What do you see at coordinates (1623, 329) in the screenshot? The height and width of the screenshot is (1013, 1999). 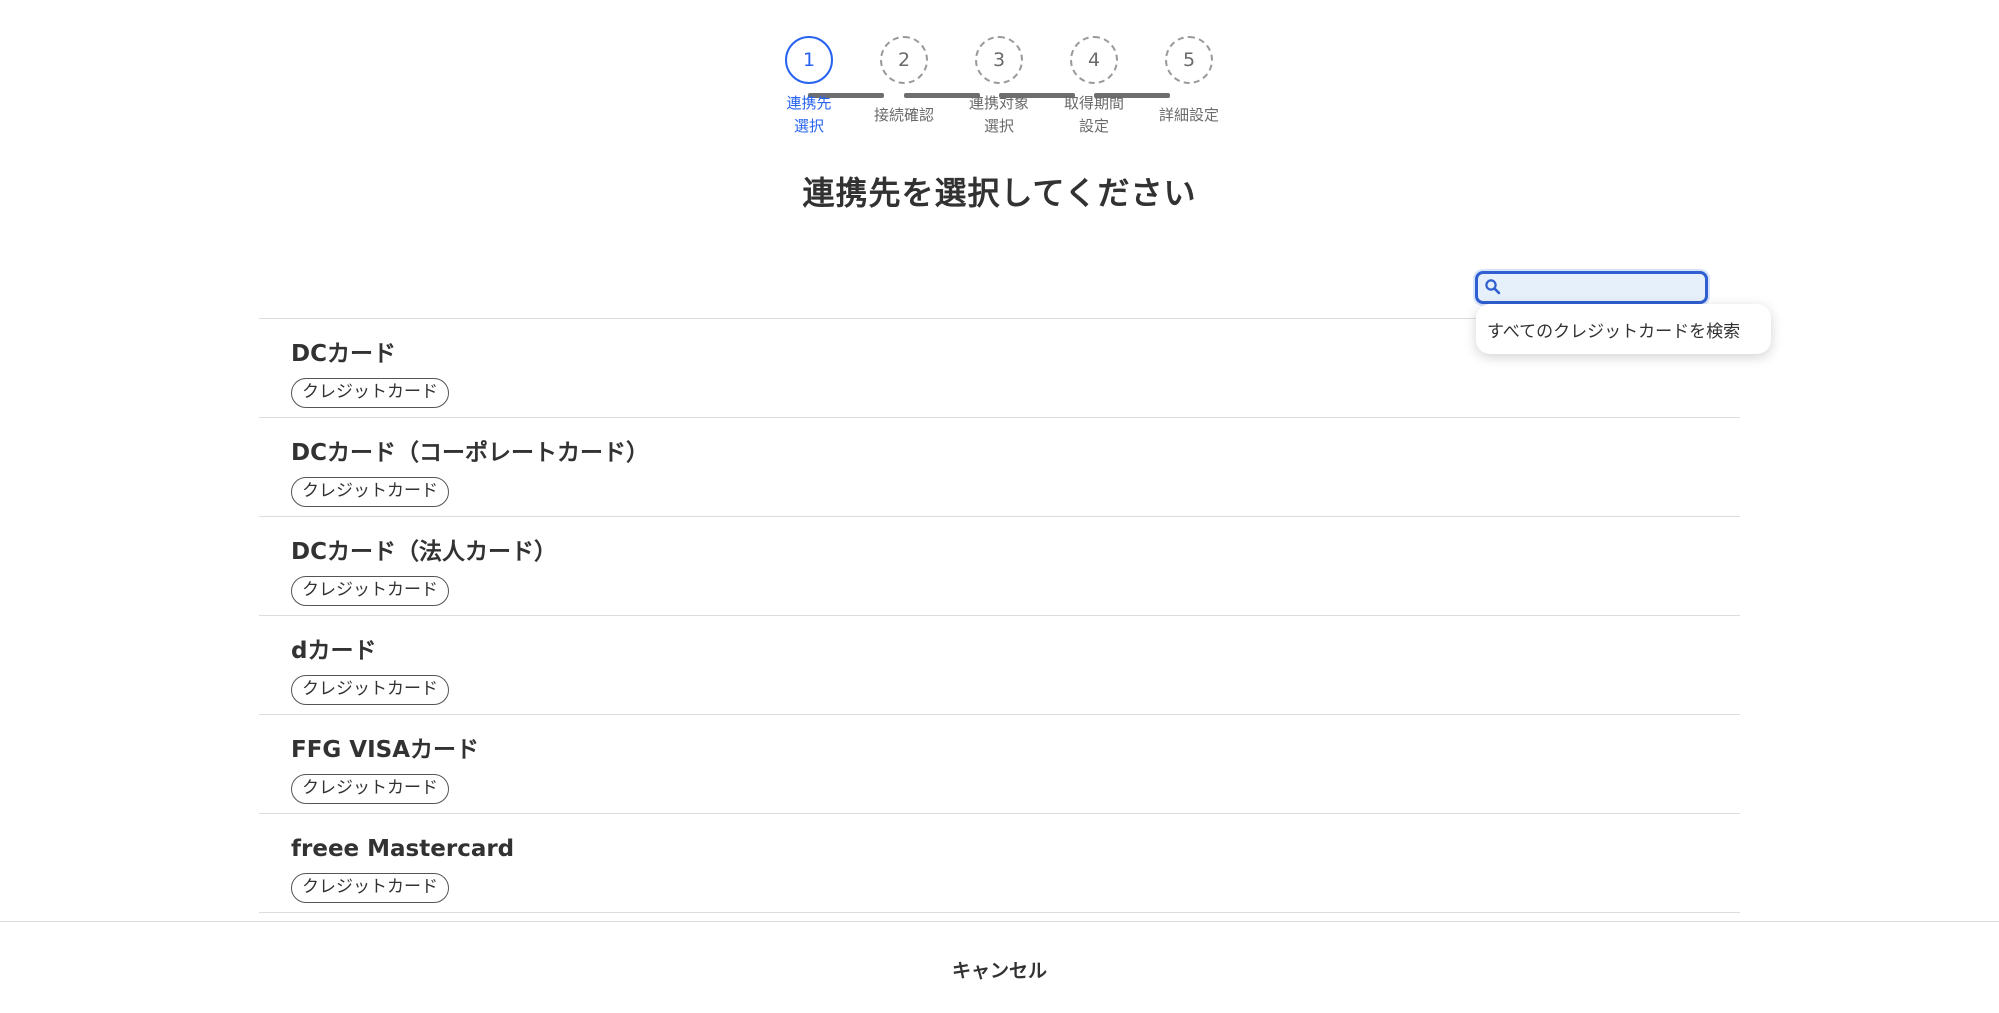 I see `search-suggestion-all-credit-cards: すべてのクレジットカードを検索` at bounding box center [1623, 329].